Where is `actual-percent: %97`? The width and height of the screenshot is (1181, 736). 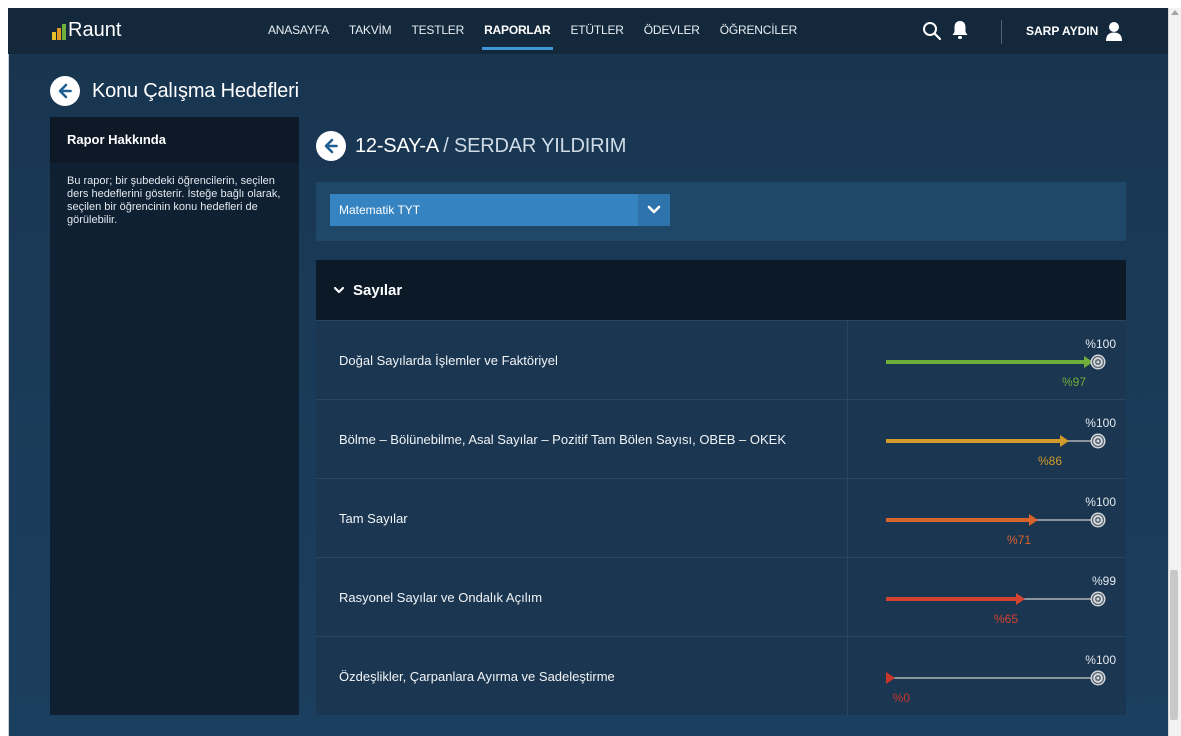
actual-percent: %97 is located at coordinates (1073, 382).